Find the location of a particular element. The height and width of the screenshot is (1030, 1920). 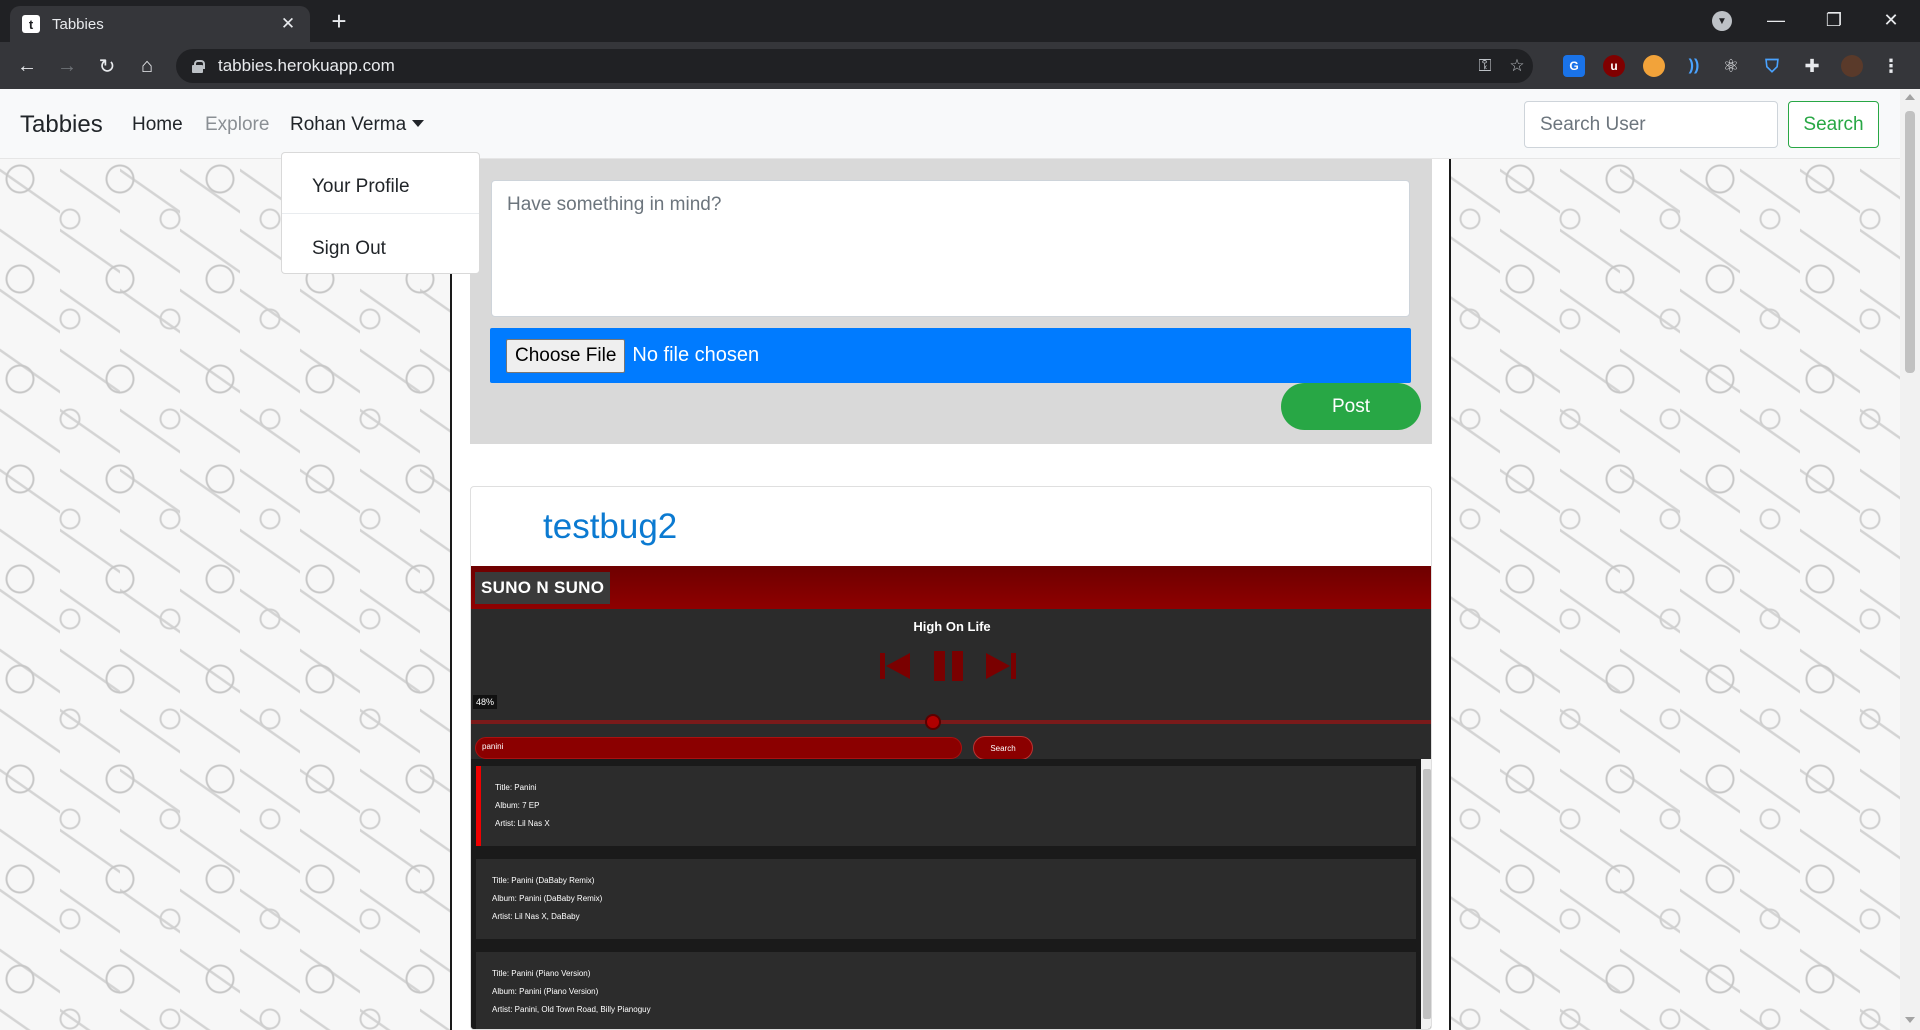

dropdown-divider is located at coordinates (380, 213).